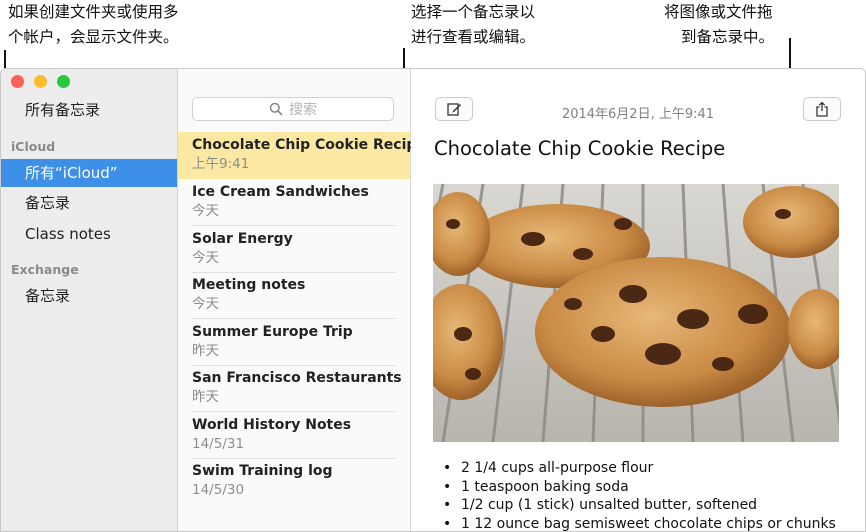 This screenshot has width=866, height=532. I want to click on minimize-window-button, so click(40, 81).